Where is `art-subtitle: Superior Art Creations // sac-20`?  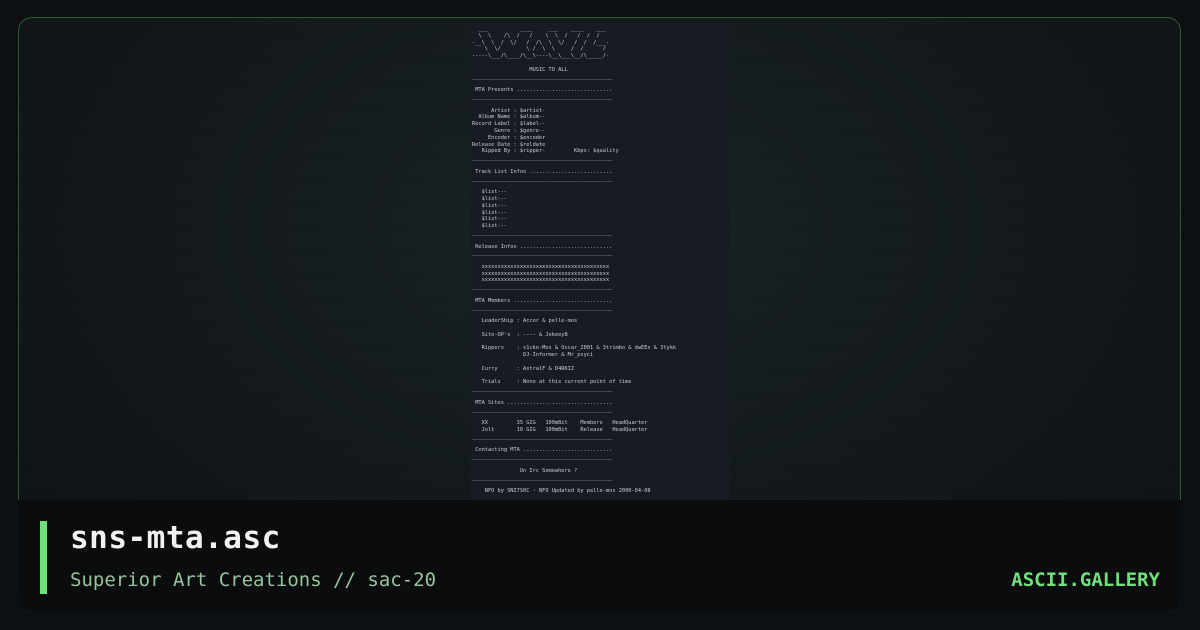
art-subtitle: Superior Art Creations // sac-20 is located at coordinates (253, 580).